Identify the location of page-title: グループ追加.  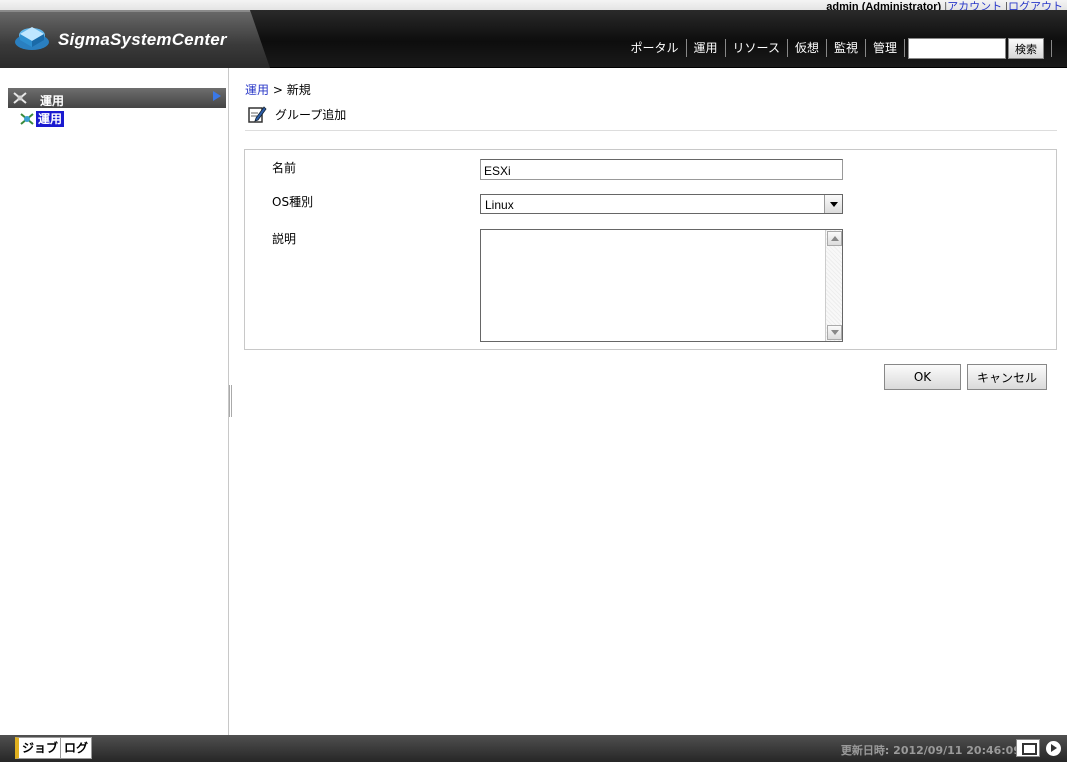
(311, 114).